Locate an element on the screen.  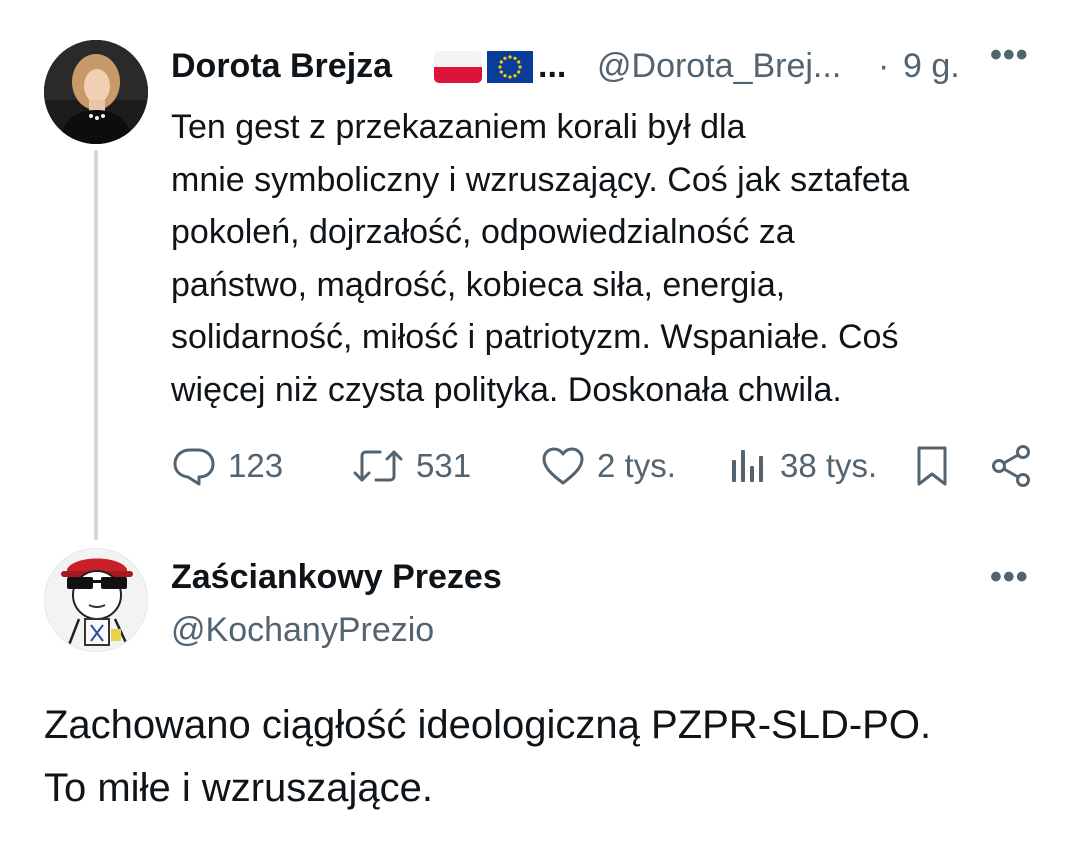
reply-author-name: Zaściankowy Prezes is located at coordinates (336, 577).